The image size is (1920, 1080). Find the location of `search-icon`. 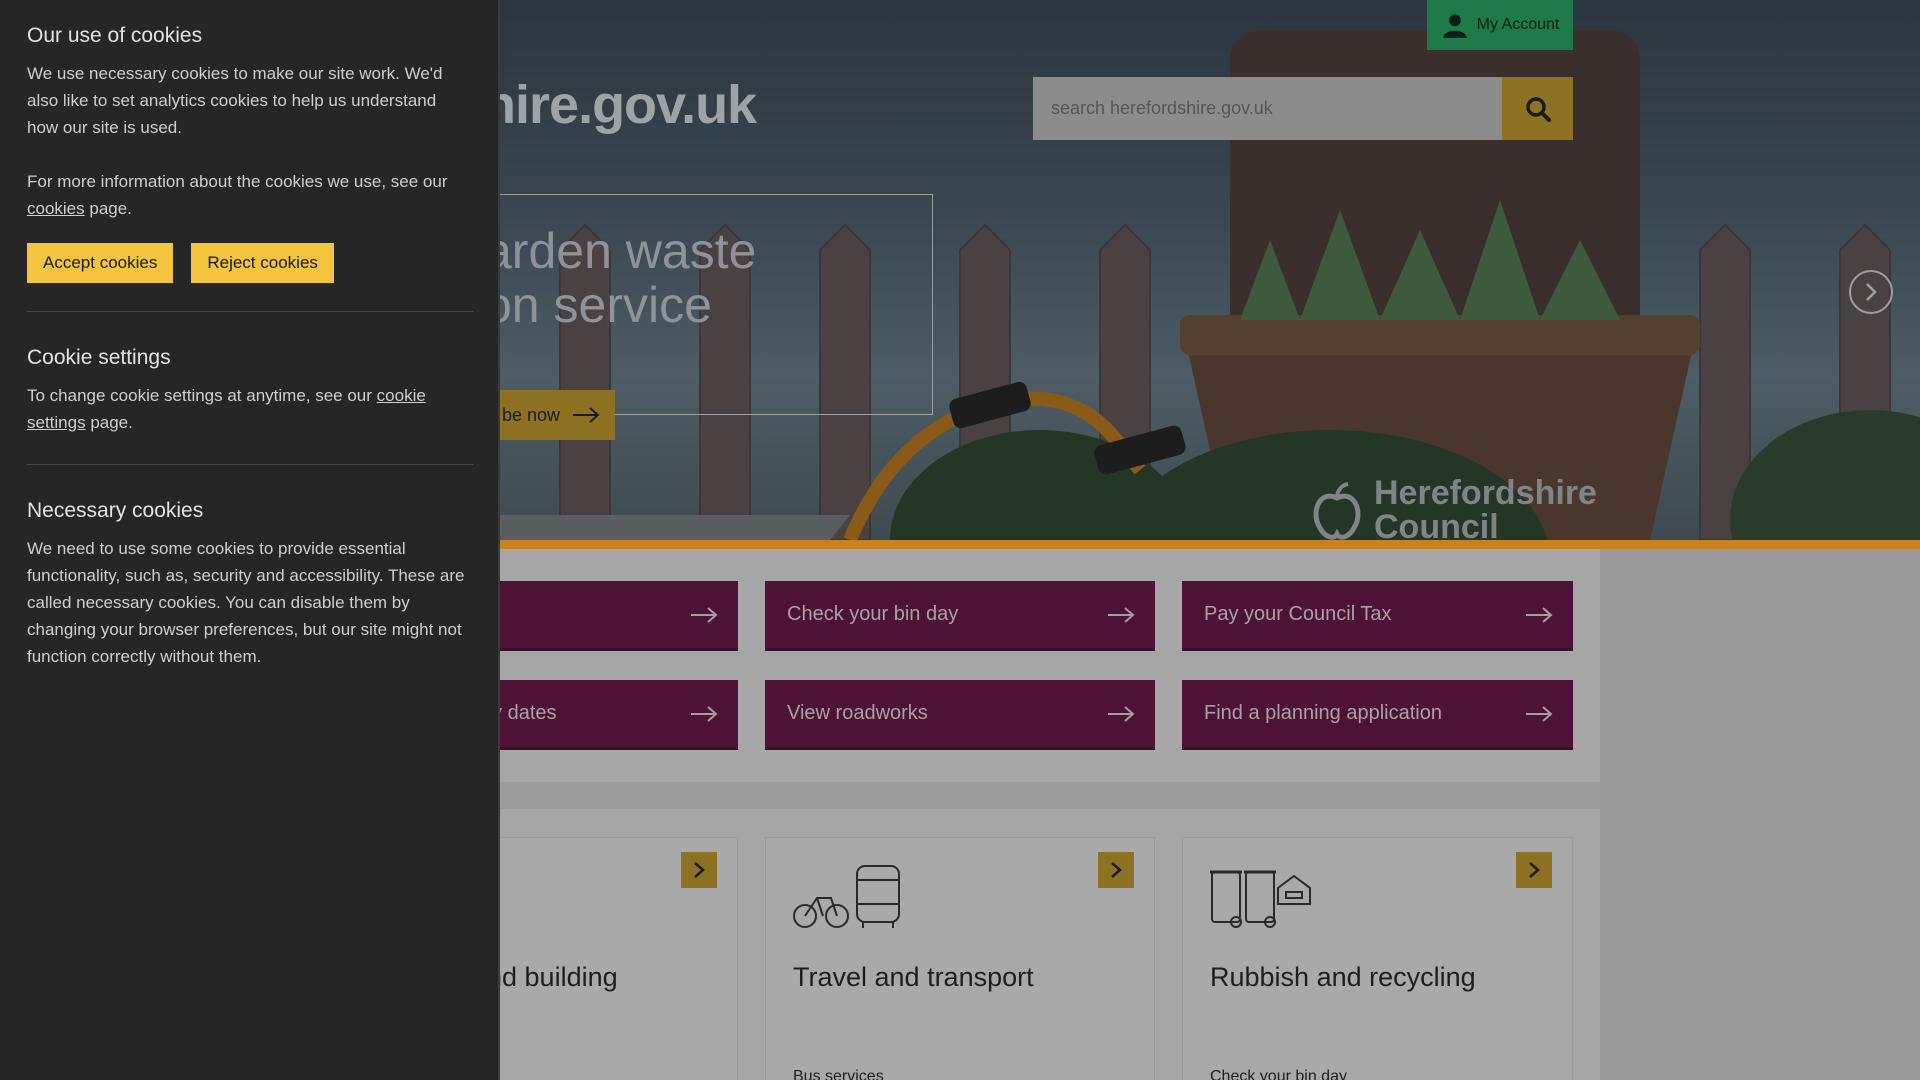

search-icon is located at coordinates (1538, 109).